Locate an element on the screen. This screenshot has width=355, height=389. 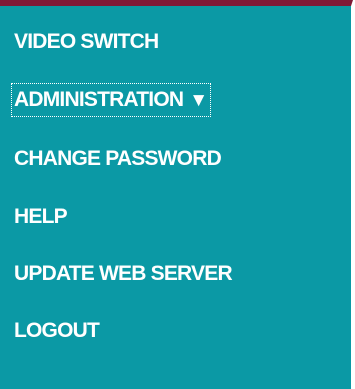
menu-item-video-switch: VIDEO SWITCH is located at coordinates (86, 42).